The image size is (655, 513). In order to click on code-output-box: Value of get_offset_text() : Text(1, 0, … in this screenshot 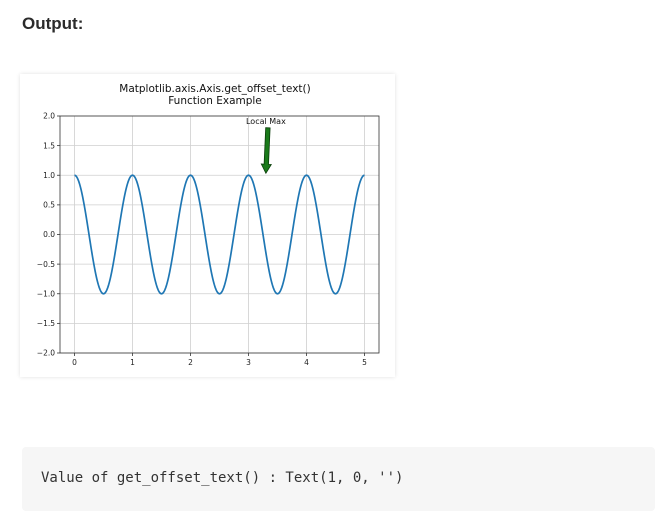, I will do `click(338, 479)`.